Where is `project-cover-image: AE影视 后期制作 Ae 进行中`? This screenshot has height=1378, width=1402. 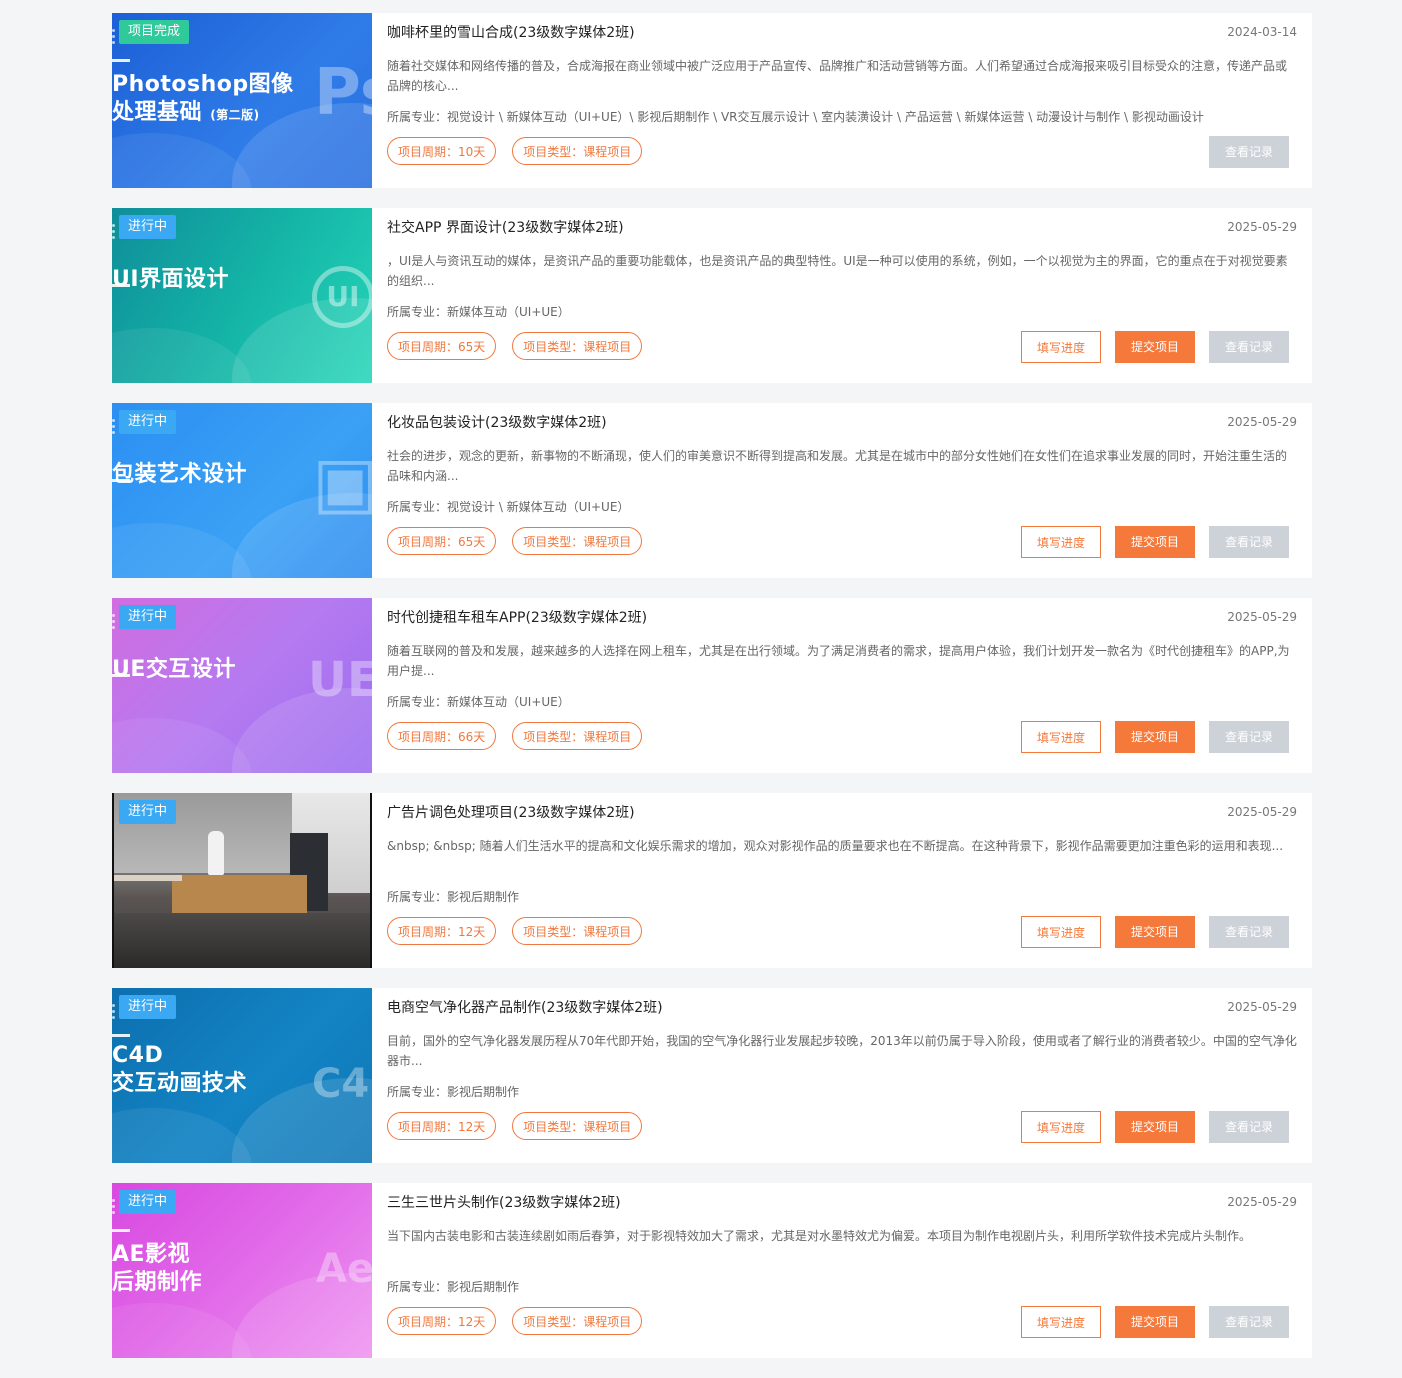
project-cover-image: AE影视 后期制作 Ae 进行中 is located at coordinates (242, 1270).